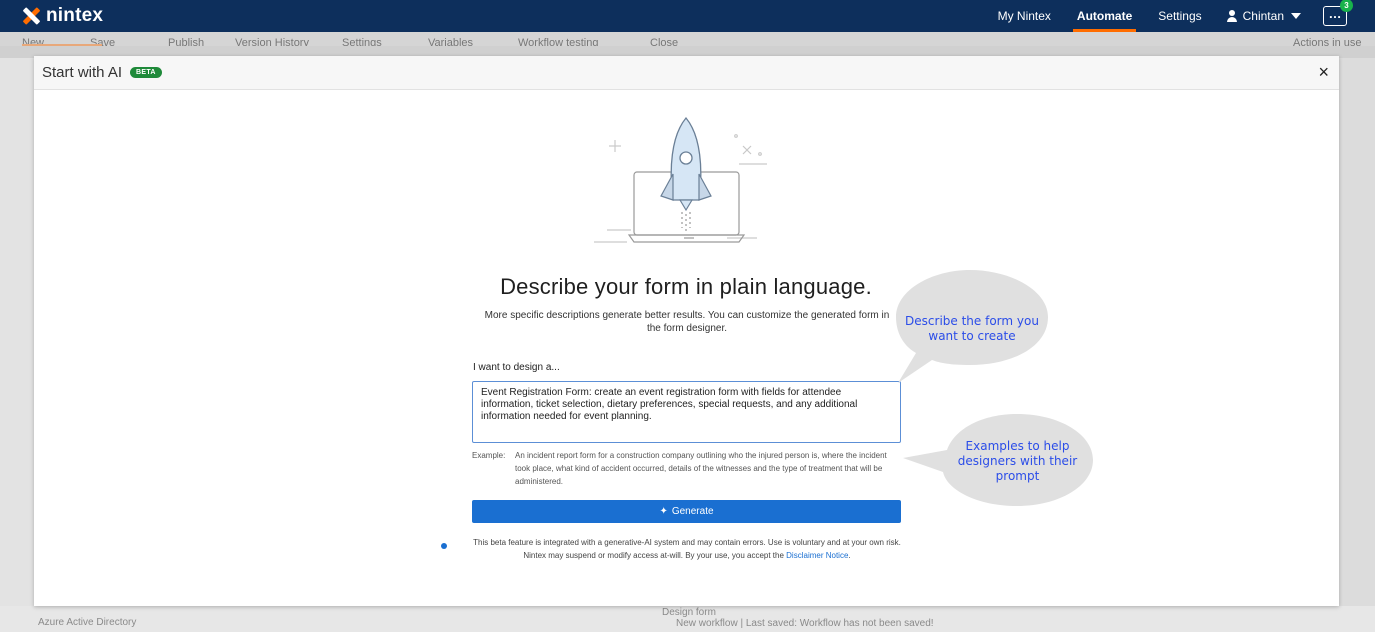  Describe the element at coordinates (689, 612) in the screenshot. I see `bg-design-form: Design form` at that location.